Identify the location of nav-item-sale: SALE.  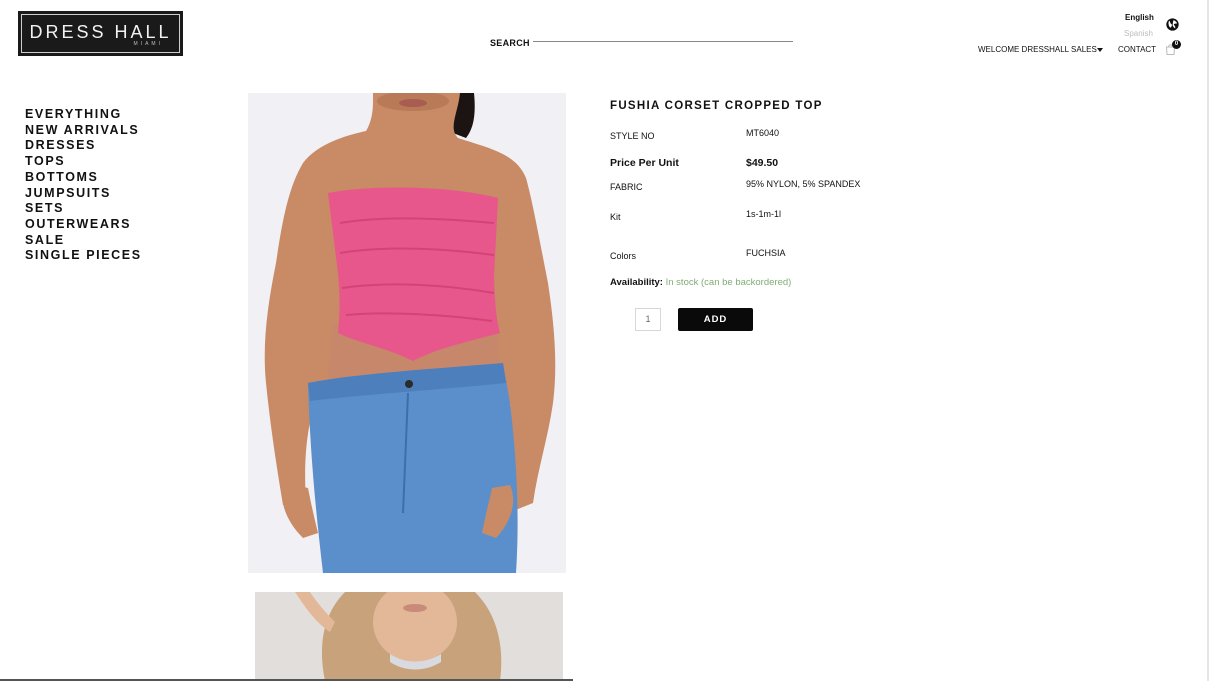
(83, 241).